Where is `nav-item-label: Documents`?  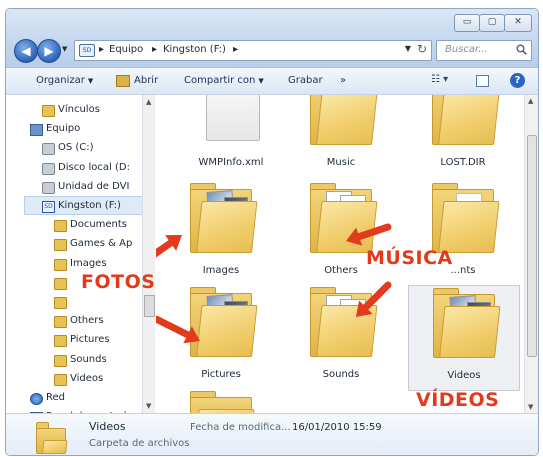 nav-item-label: Documents is located at coordinates (99, 225).